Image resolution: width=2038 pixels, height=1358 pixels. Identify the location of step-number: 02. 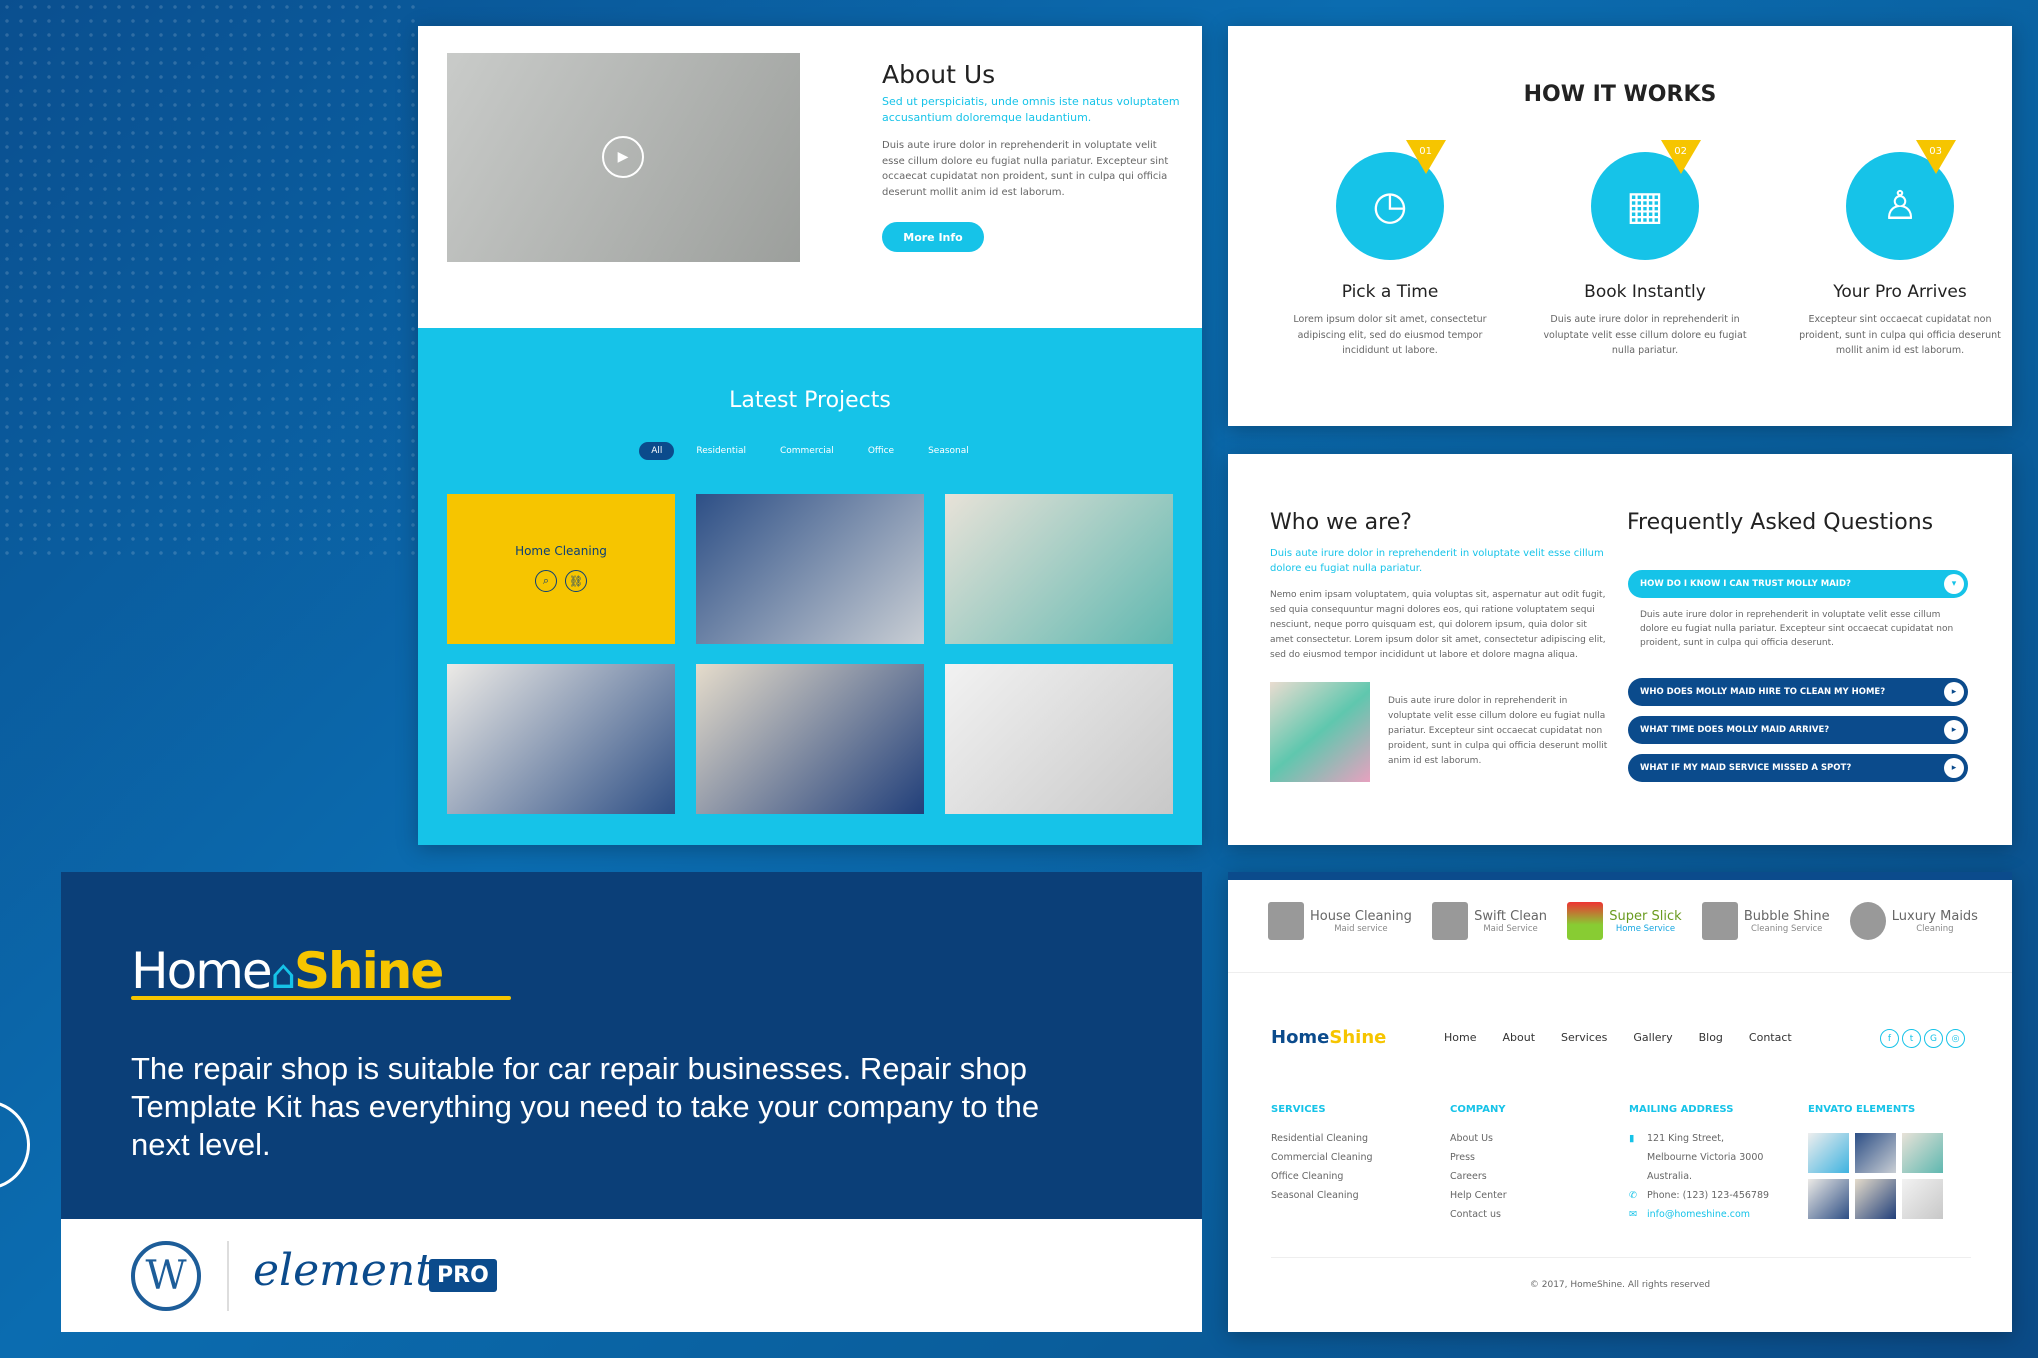
(1680, 151).